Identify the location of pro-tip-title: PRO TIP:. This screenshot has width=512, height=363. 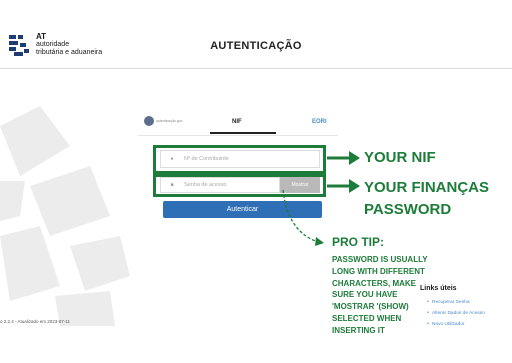
(358, 242).